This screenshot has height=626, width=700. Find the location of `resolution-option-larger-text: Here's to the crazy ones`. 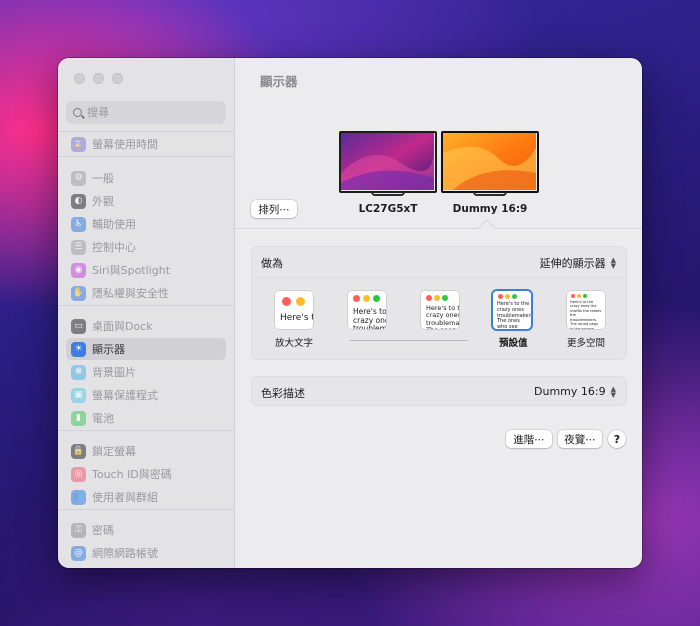

resolution-option-larger-text: Here's to the crazy ones is located at coordinates (294, 310).